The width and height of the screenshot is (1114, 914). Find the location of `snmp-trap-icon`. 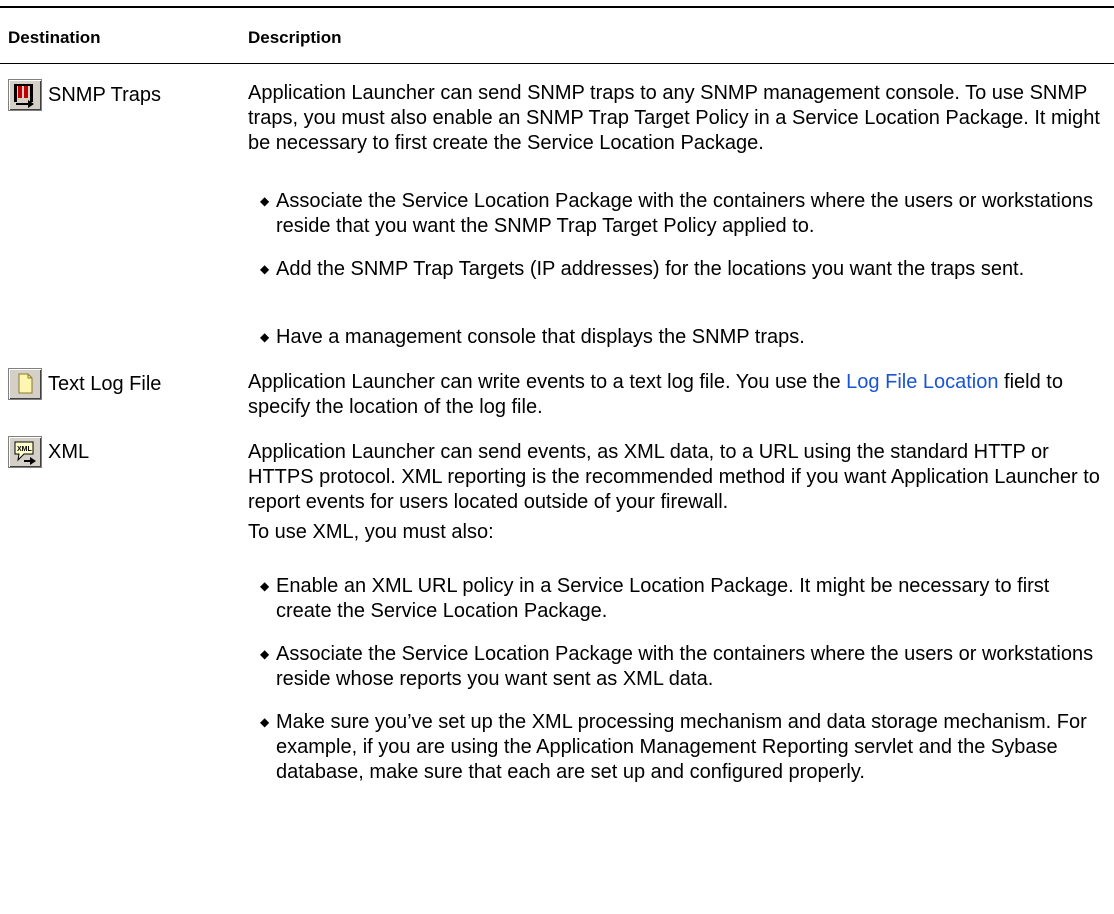

snmp-trap-icon is located at coordinates (25, 95).